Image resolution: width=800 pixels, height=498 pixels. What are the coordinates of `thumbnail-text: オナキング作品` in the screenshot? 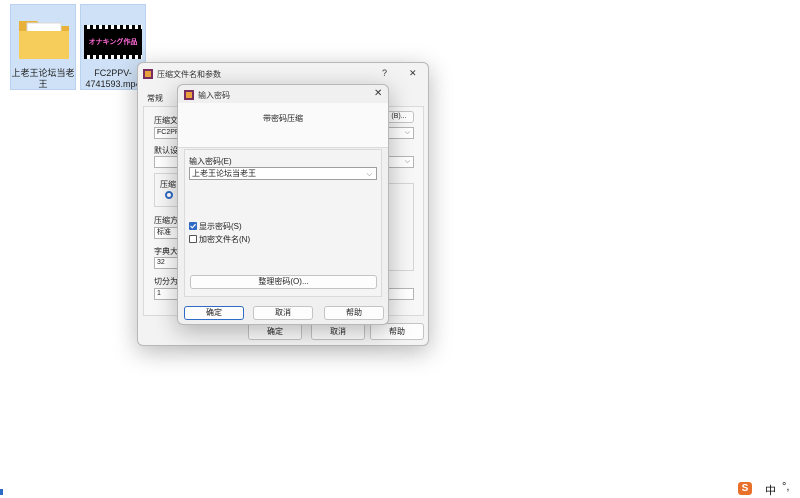 It's located at (113, 42).